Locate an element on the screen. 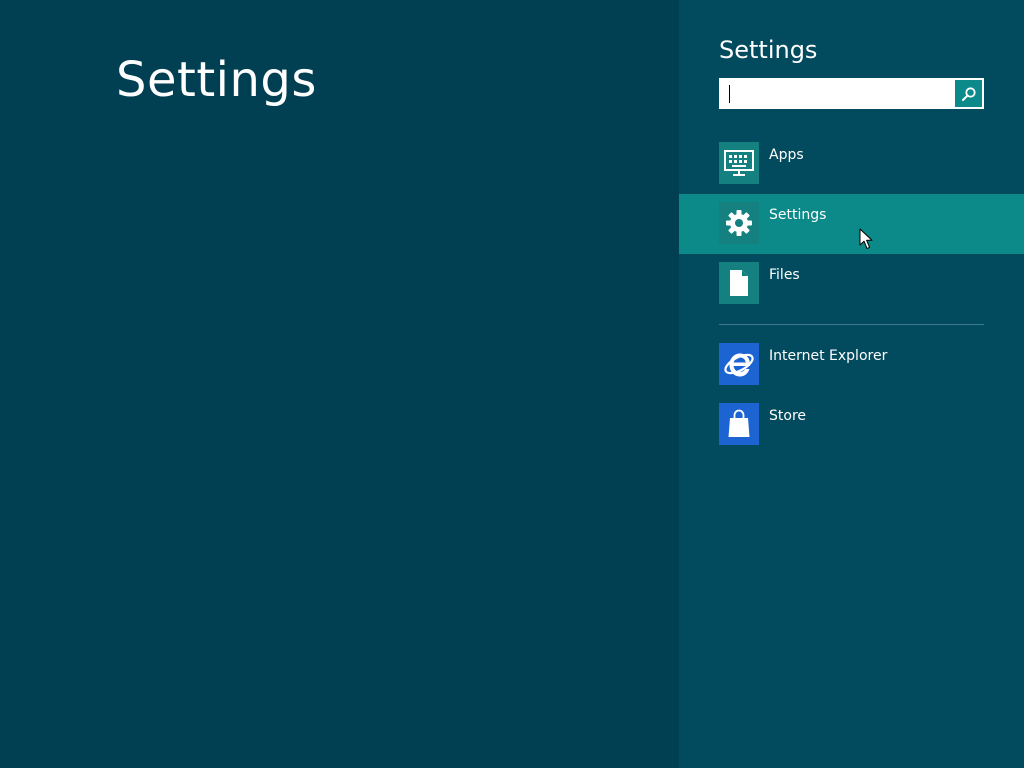  settings-tile is located at coordinates (739, 223).